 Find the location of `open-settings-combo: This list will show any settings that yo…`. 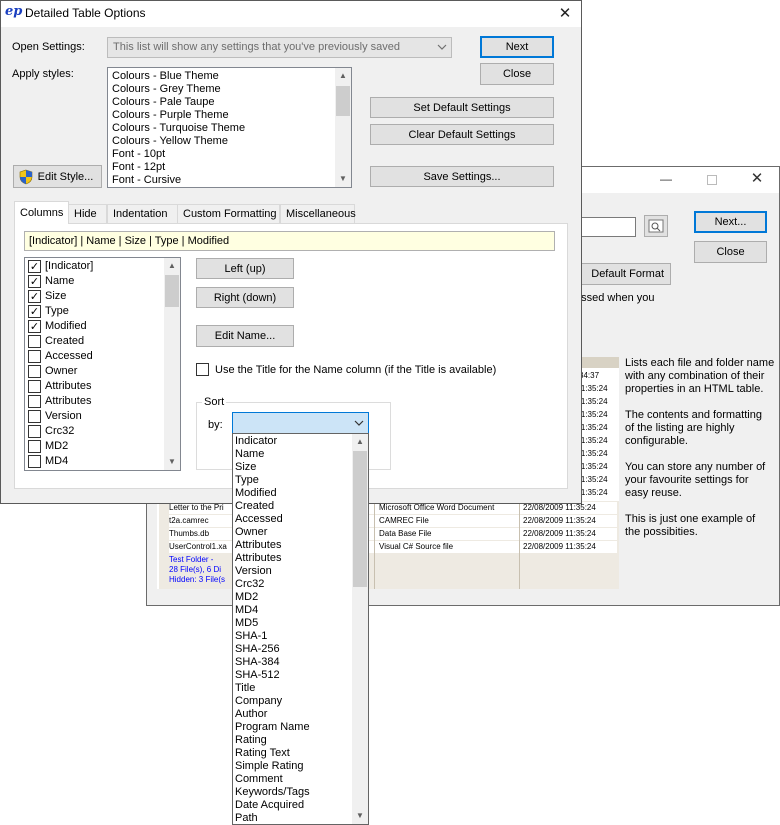

open-settings-combo: This list will show any settings that yo… is located at coordinates (279, 47).